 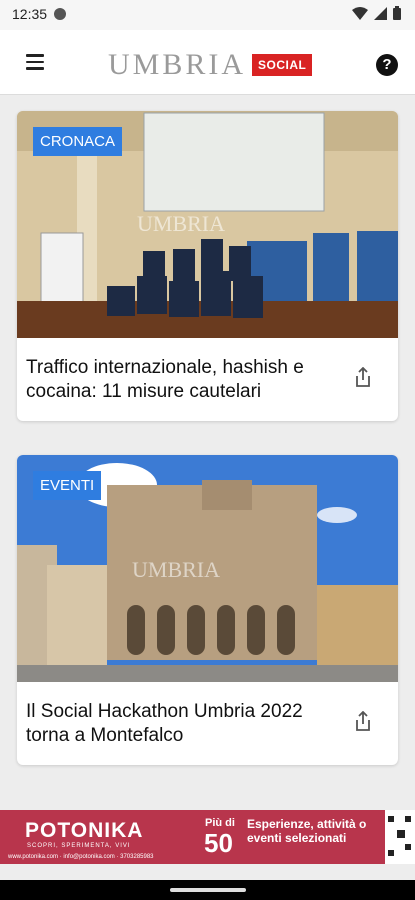 I want to click on qr-code-icon, so click(x=400, y=837).